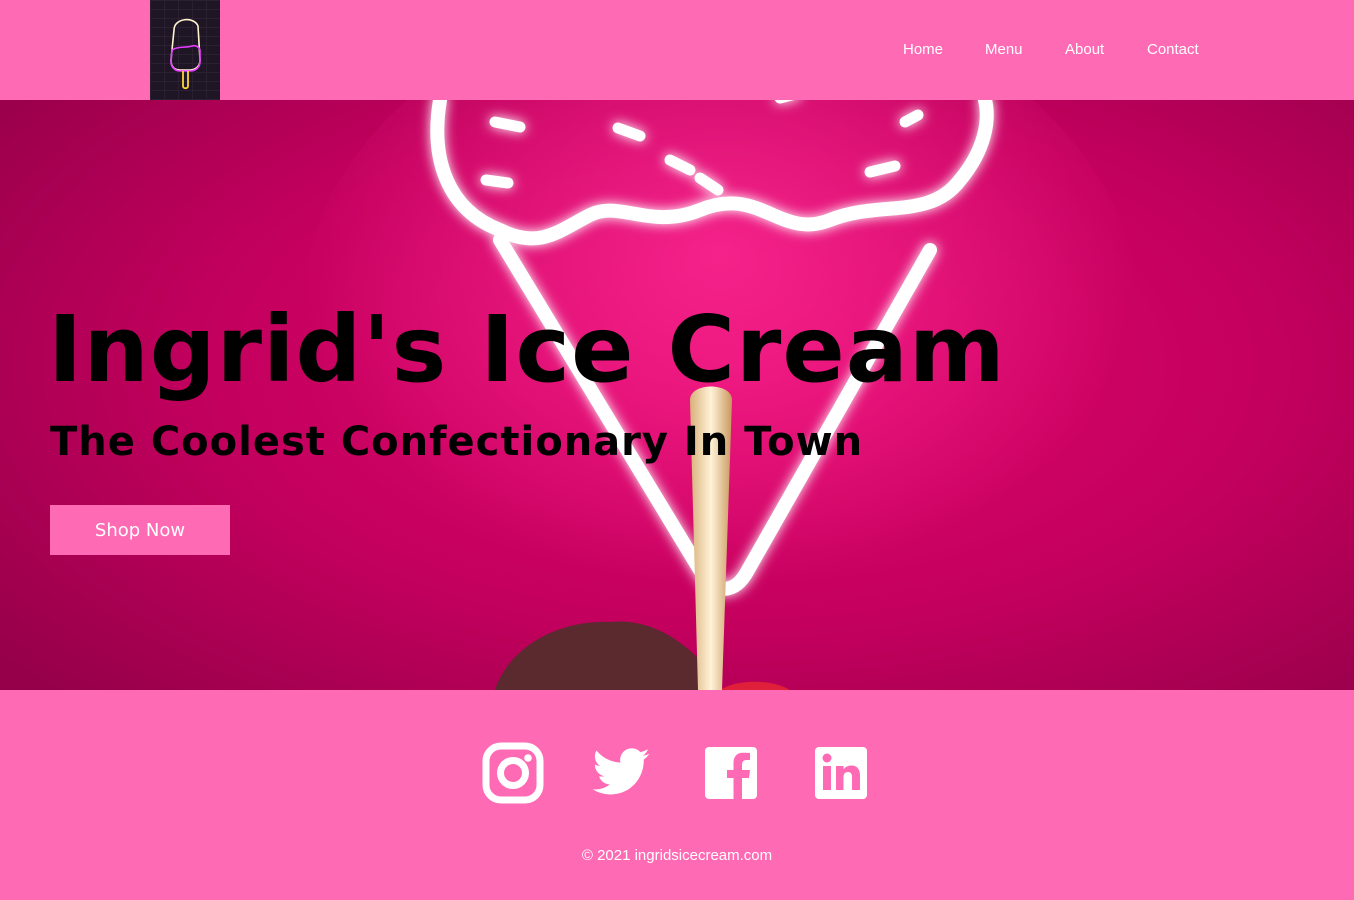  Describe the element at coordinates (923, 50) in the screenshot. I see `nav-home: Home` at that location.